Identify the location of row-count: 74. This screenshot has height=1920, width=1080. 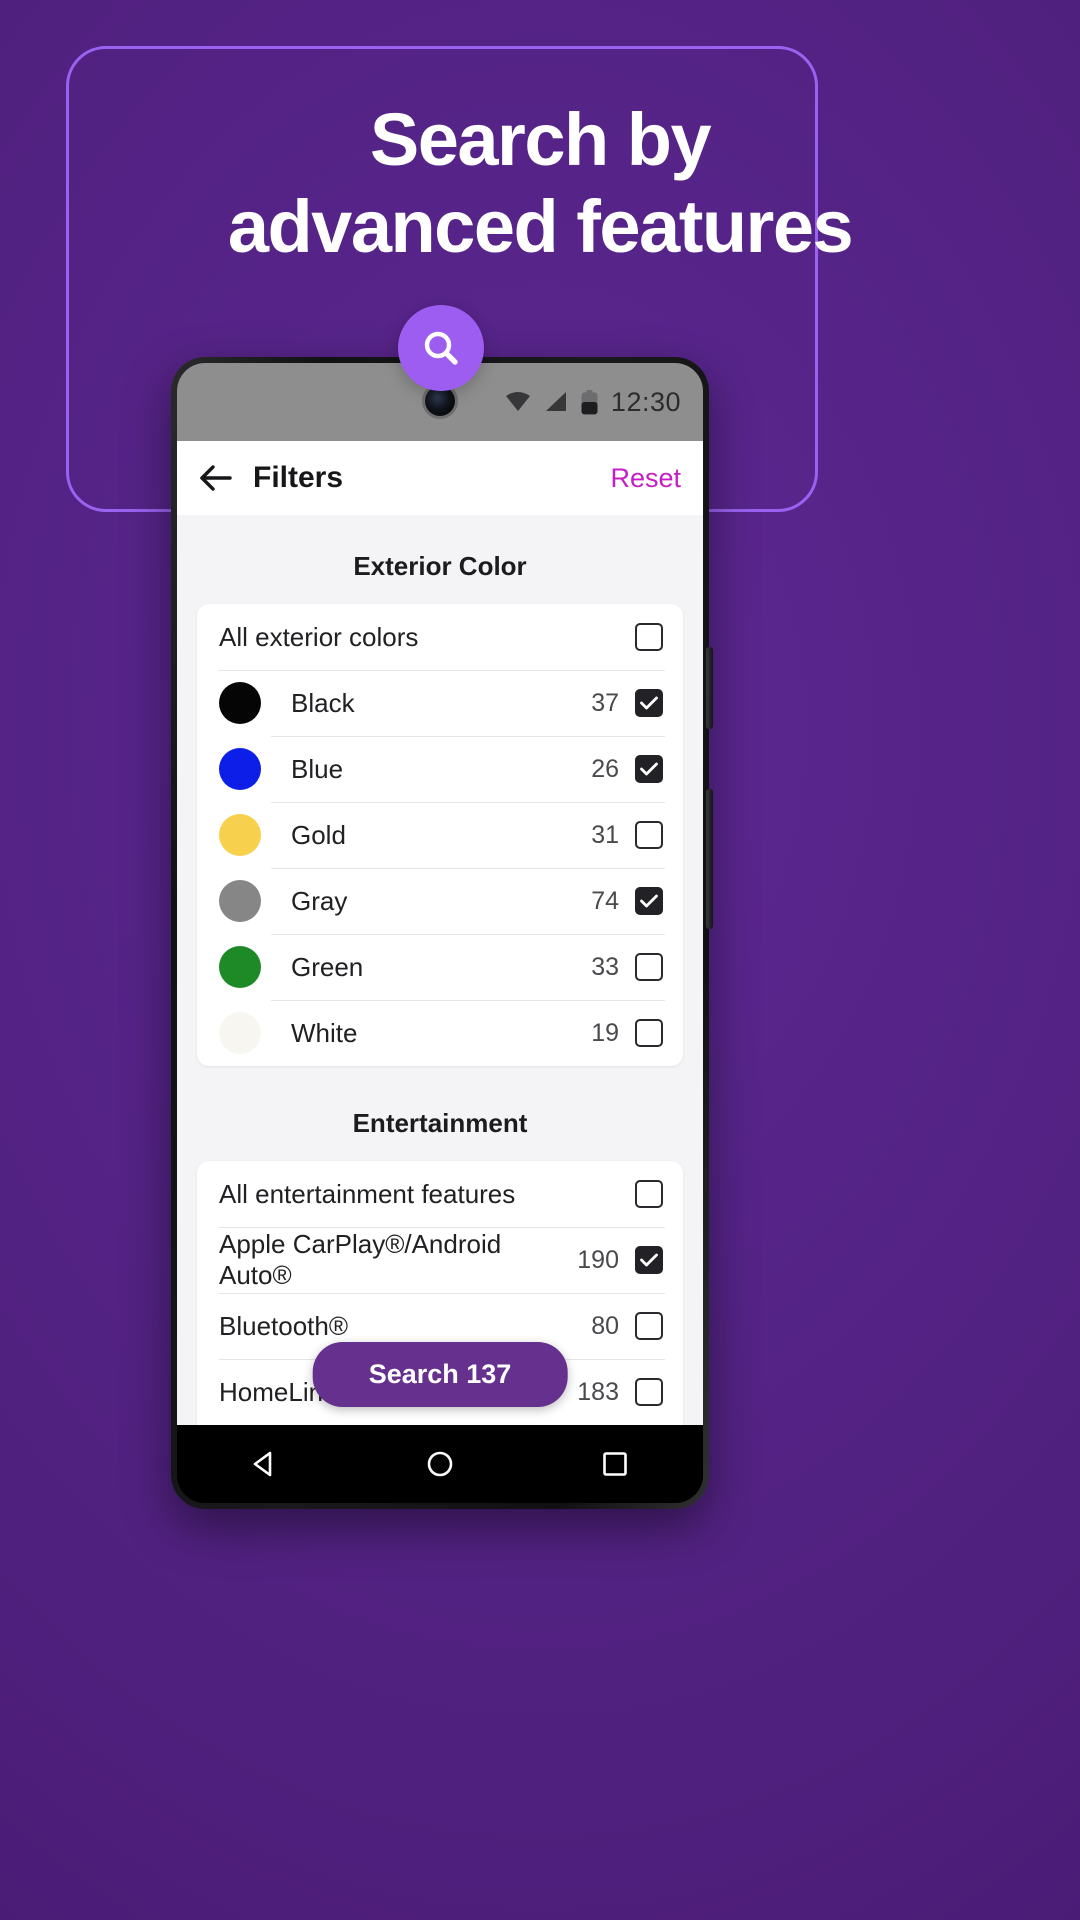
(605, 900).